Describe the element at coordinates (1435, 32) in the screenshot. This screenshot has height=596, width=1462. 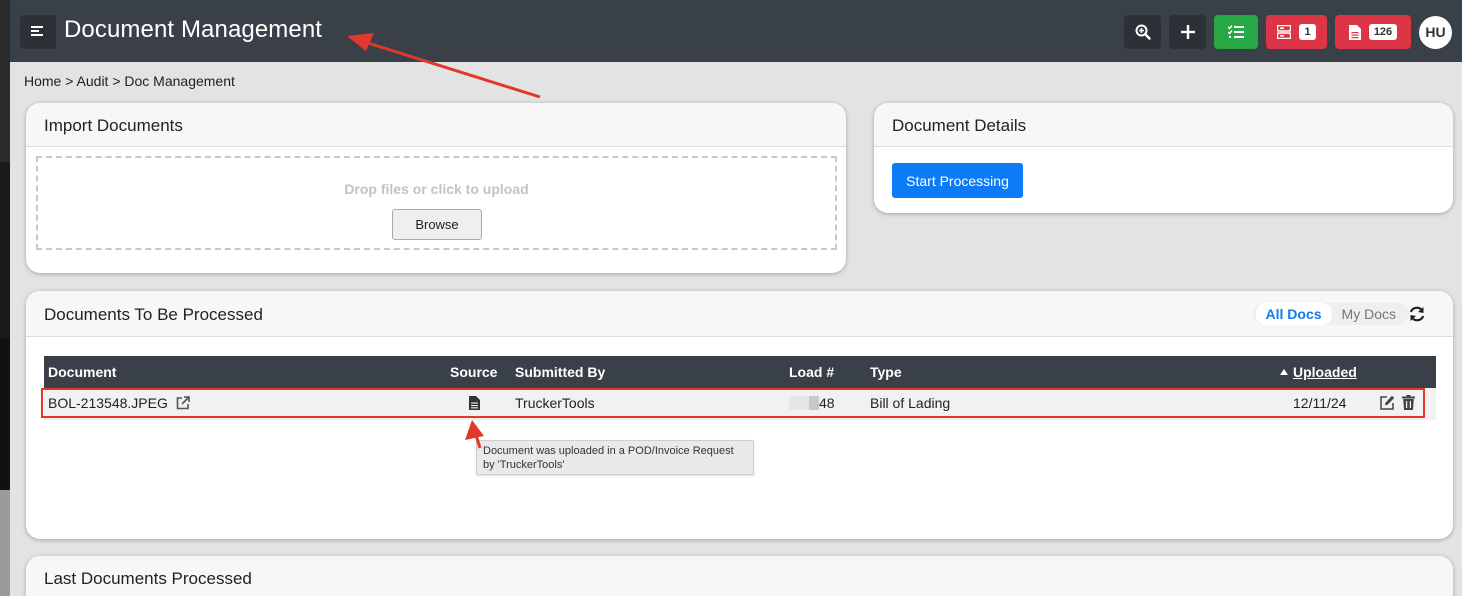
I see `user-avatar: HU` at that location.